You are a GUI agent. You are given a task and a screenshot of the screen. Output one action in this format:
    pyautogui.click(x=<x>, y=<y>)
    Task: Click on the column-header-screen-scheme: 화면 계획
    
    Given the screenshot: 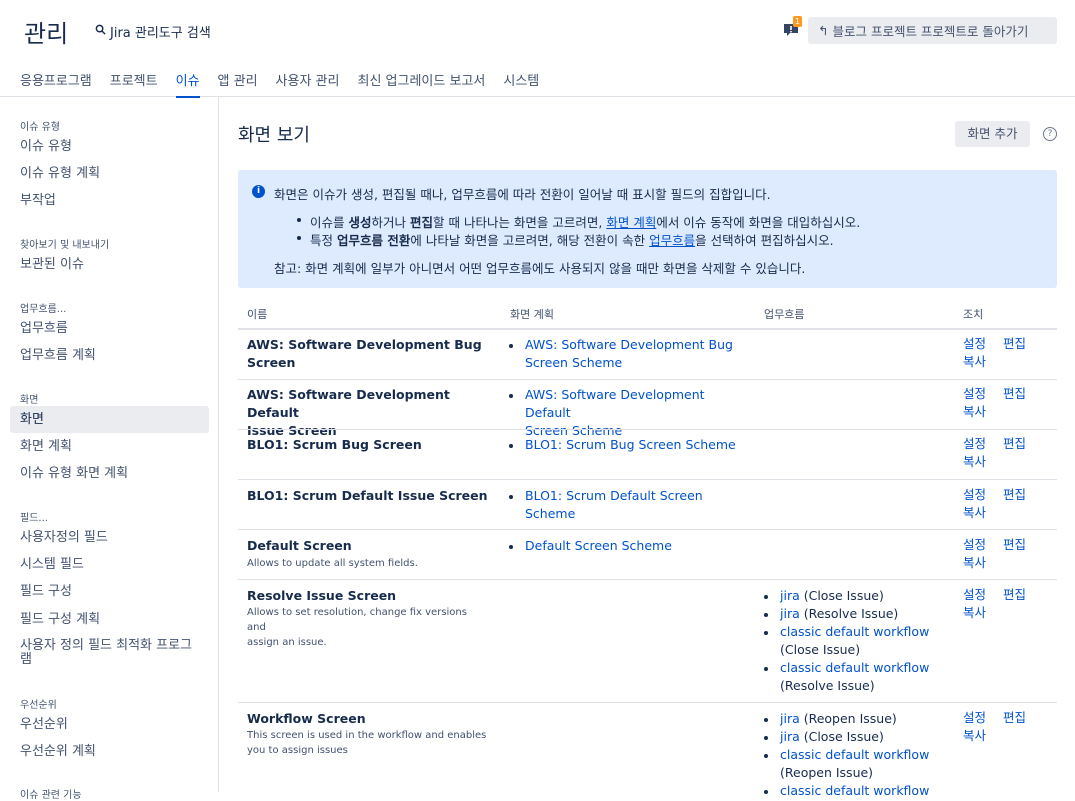 What is the action you would take?
    pyautogui.click(x=532, y=314)
    